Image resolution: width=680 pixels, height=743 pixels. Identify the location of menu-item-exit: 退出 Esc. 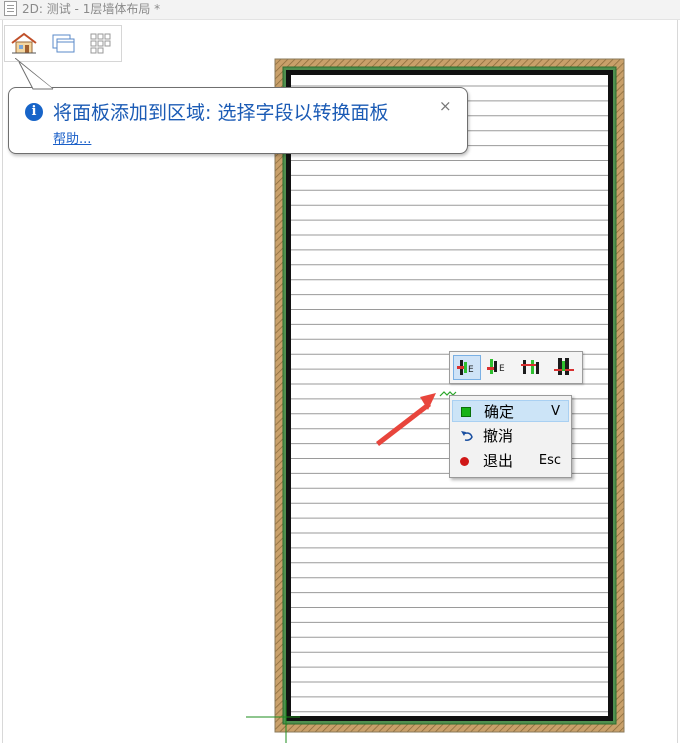
(510, 461).